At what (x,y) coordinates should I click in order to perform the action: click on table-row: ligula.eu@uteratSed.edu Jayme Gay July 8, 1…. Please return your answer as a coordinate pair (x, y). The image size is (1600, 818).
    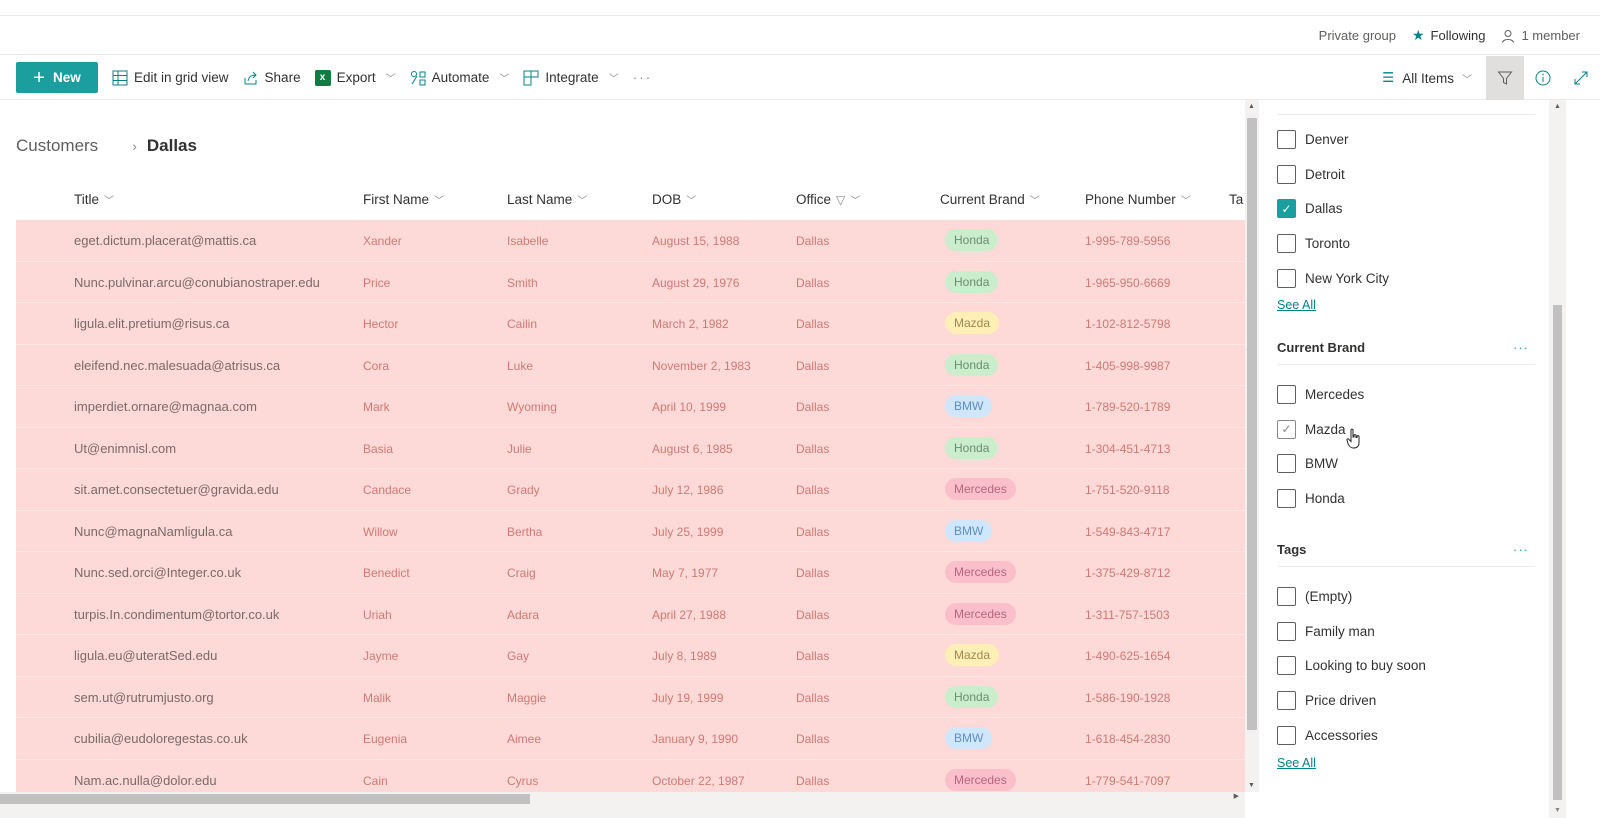
    Looking at the image, I should click on (630, 656).